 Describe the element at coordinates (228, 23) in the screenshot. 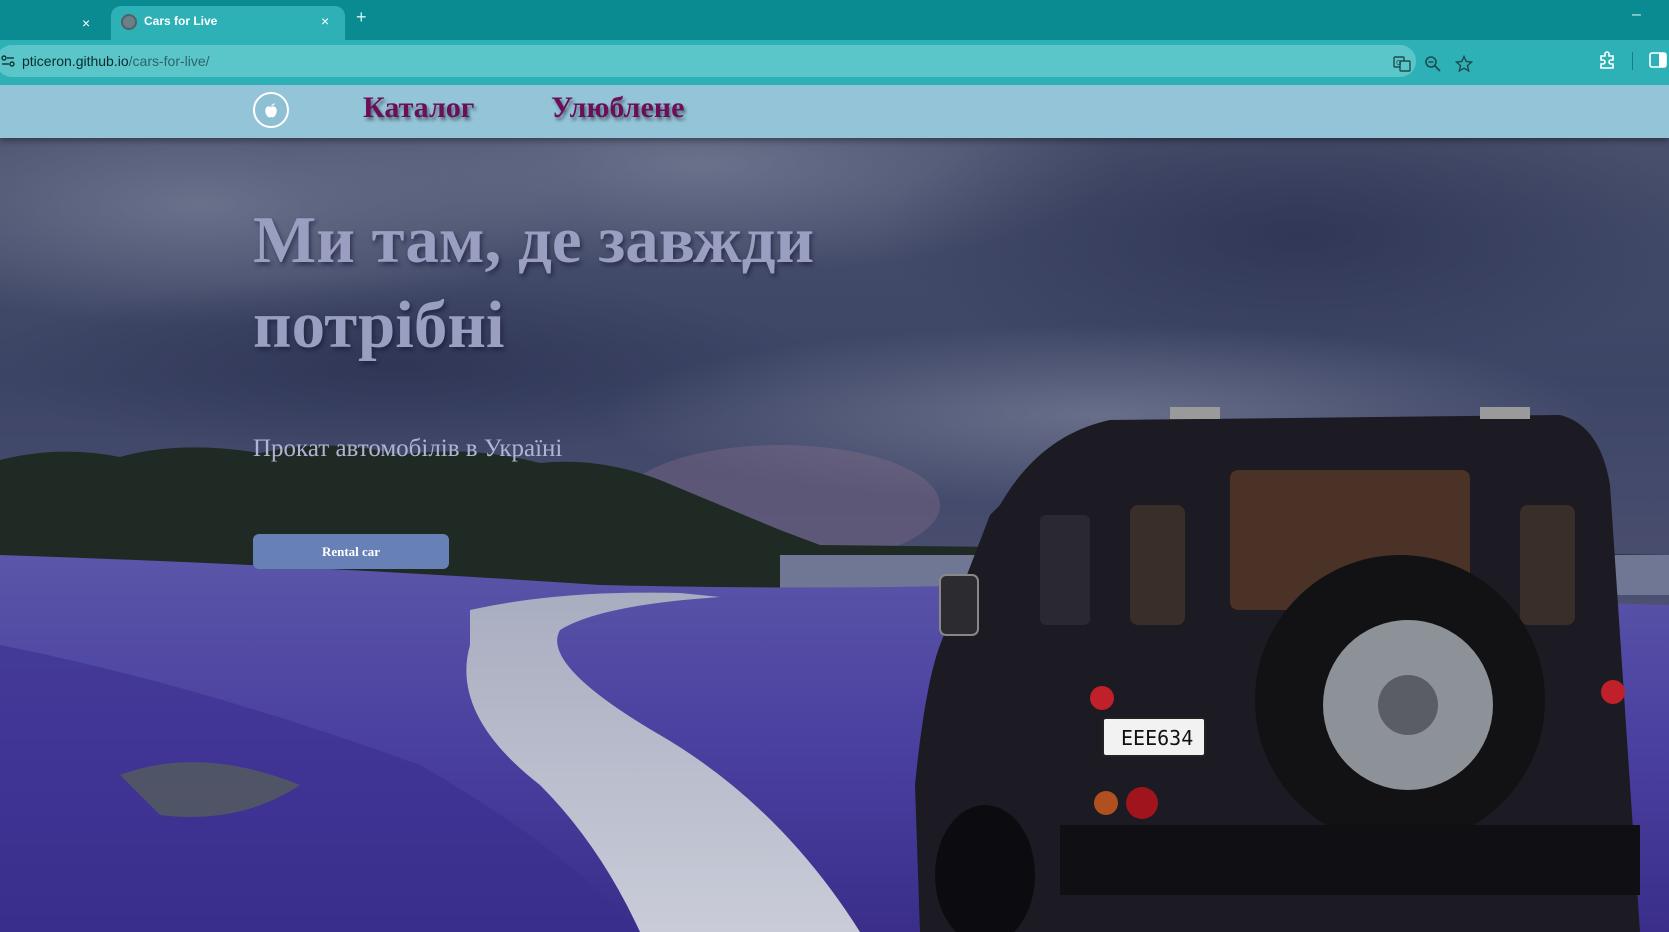

I see `browser-tab-active: Cars for Live ×` at that location.